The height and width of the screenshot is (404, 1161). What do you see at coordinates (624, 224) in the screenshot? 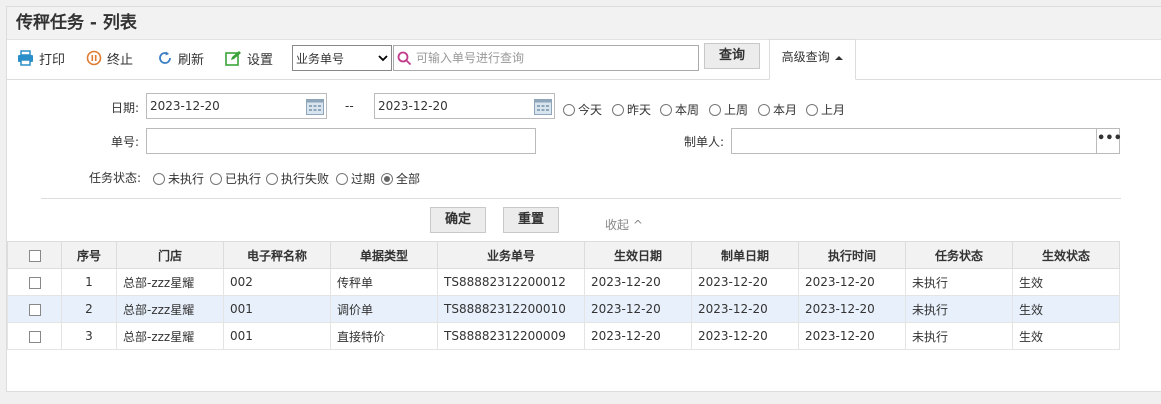
I see `collapse-link: 收起 ^` at bounding box center [624, 224].